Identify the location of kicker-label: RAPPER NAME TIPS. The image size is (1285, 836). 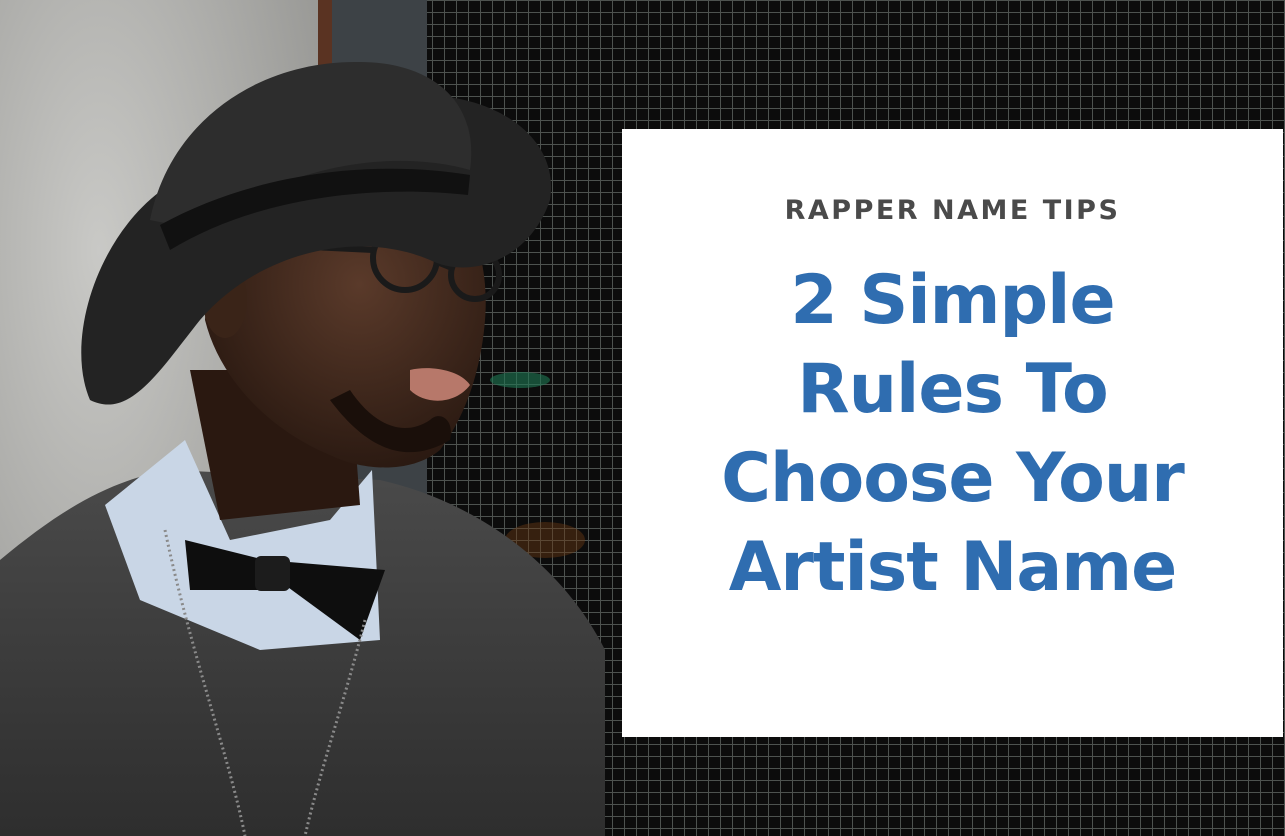
(952, 210).